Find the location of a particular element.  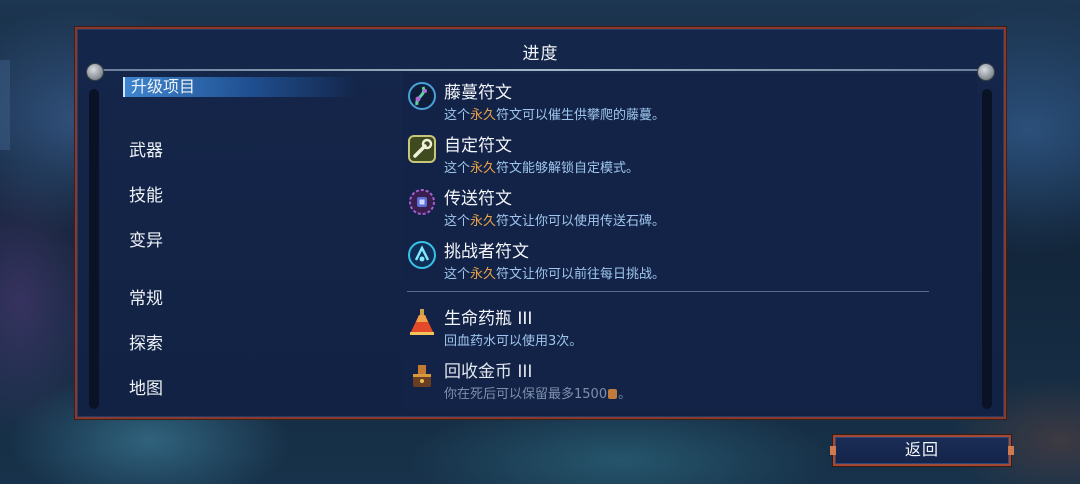

right-scroll-rail is located at coordinates (987, 249).